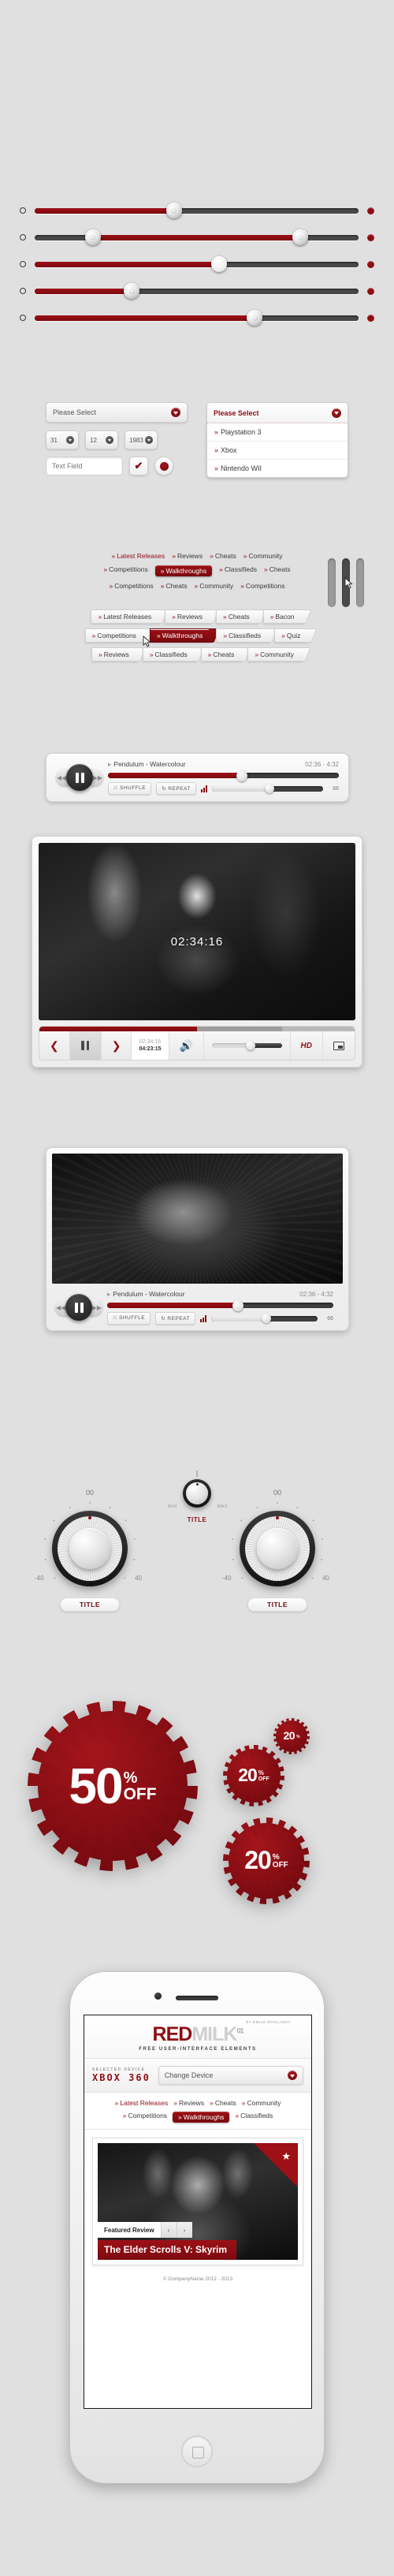 The height and width of the screenshot is (2576, 394). I want to click on select-dropdown: Please Select, so click(117, 413).